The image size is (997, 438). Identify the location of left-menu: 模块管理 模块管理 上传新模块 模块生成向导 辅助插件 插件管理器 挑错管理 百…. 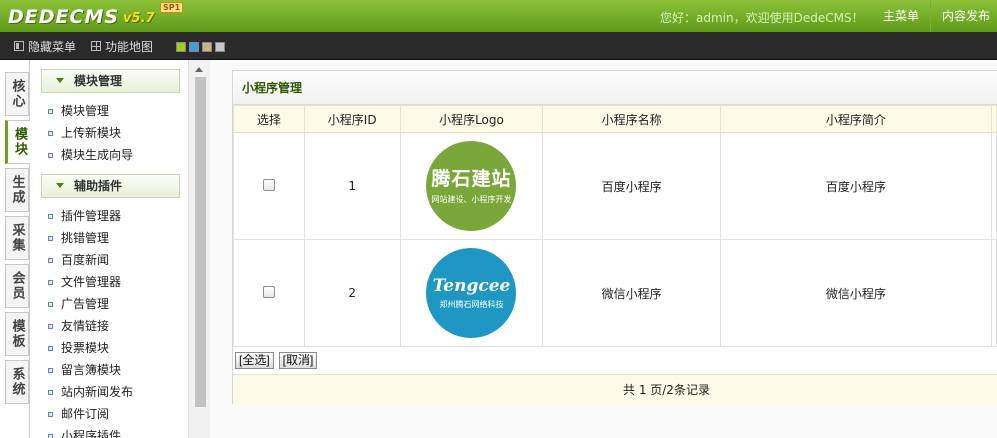
(109, 249).